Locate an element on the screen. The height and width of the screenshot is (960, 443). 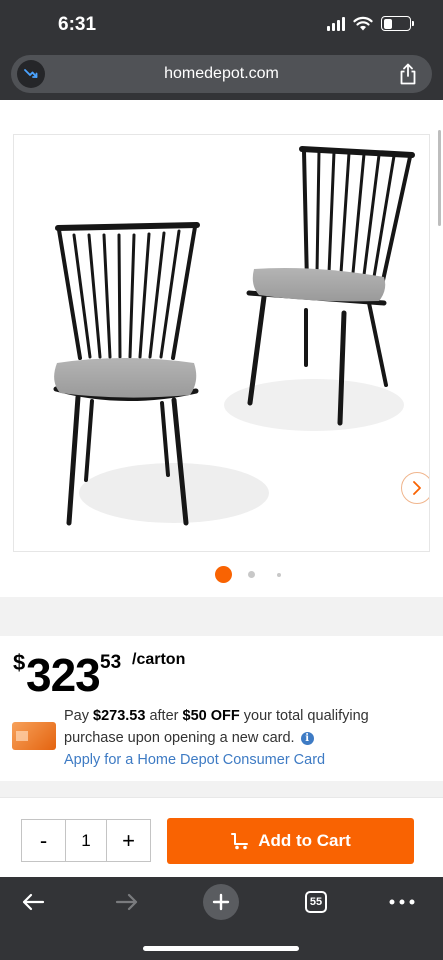
quantity-input: 1 is located at coordinates (86, 840).